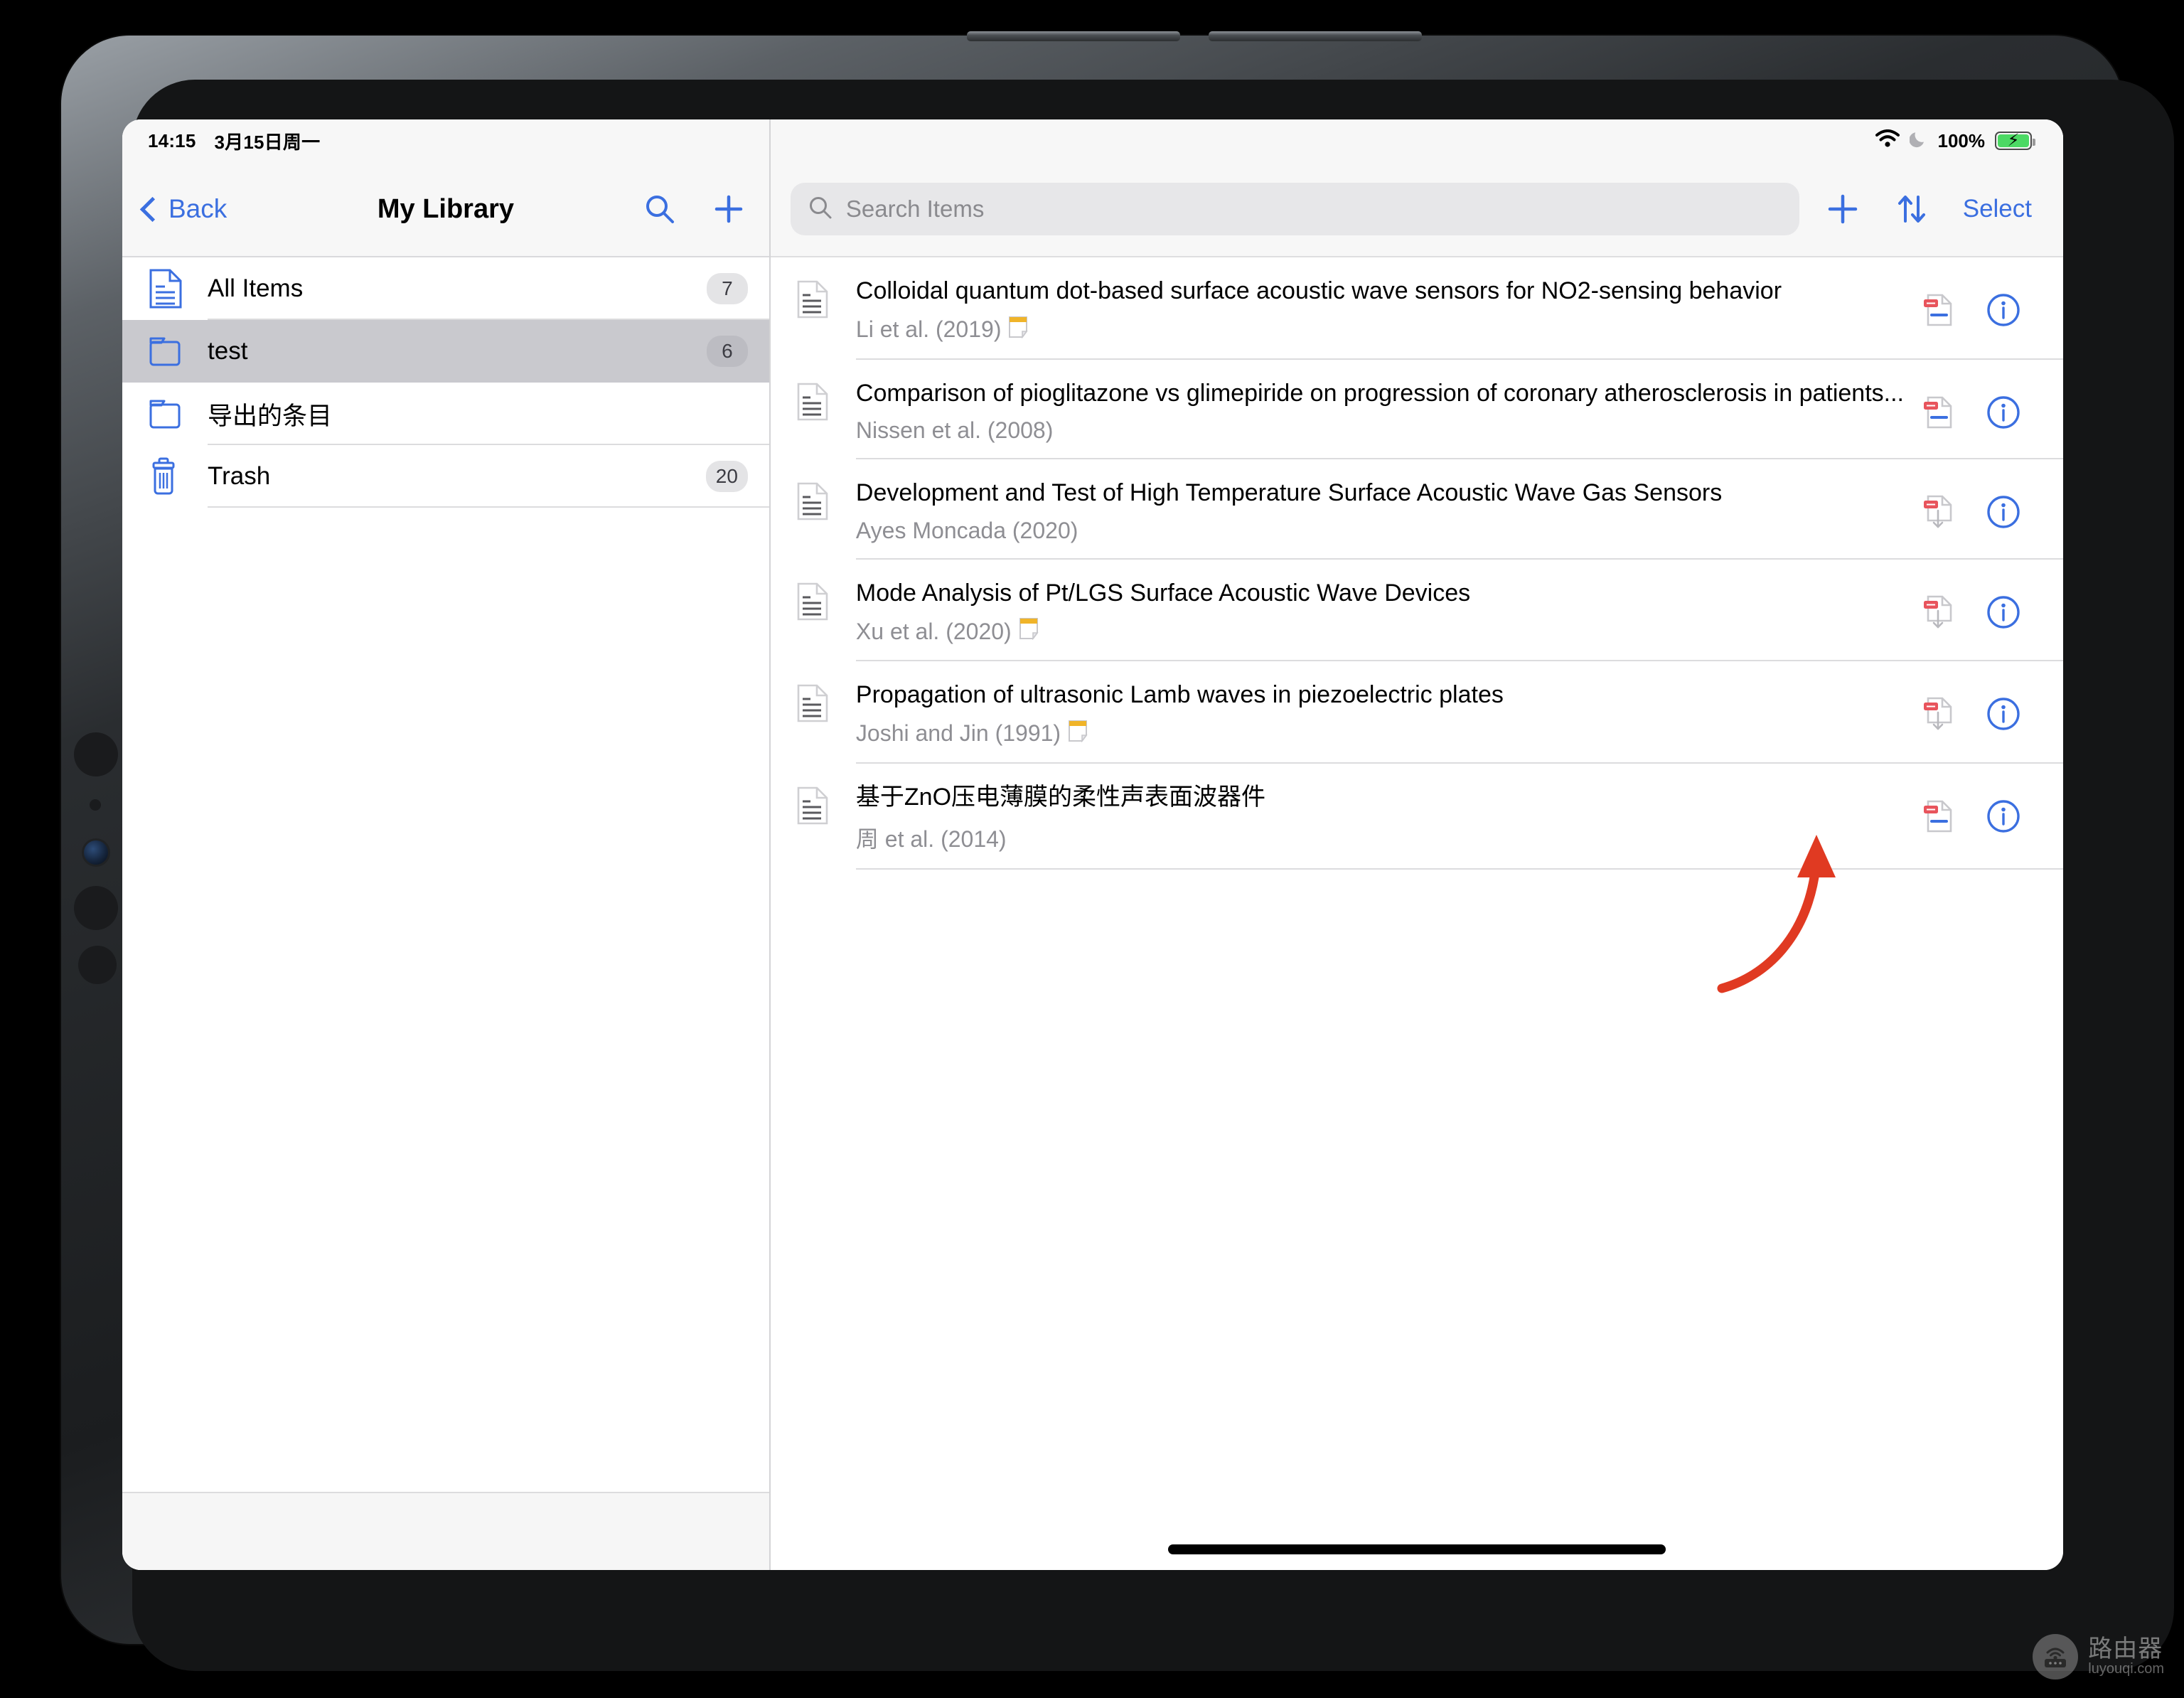  What do you see at coordinates (958, 733) in the screenshot?
I see `item-authors: Joshi and Jin (1991)` at bounding box center [958, 733].